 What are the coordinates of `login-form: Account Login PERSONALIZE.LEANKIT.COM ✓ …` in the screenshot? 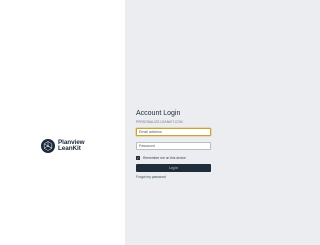 It's located at (174, 144).